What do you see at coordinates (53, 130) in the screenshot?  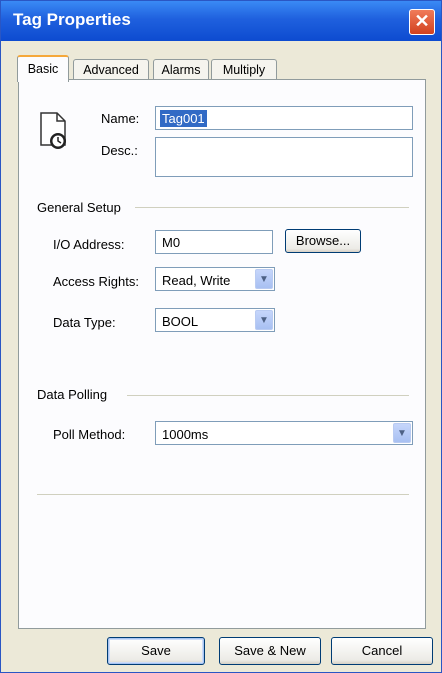 I see `tag-document-icon` at bounding box center [53, 130].